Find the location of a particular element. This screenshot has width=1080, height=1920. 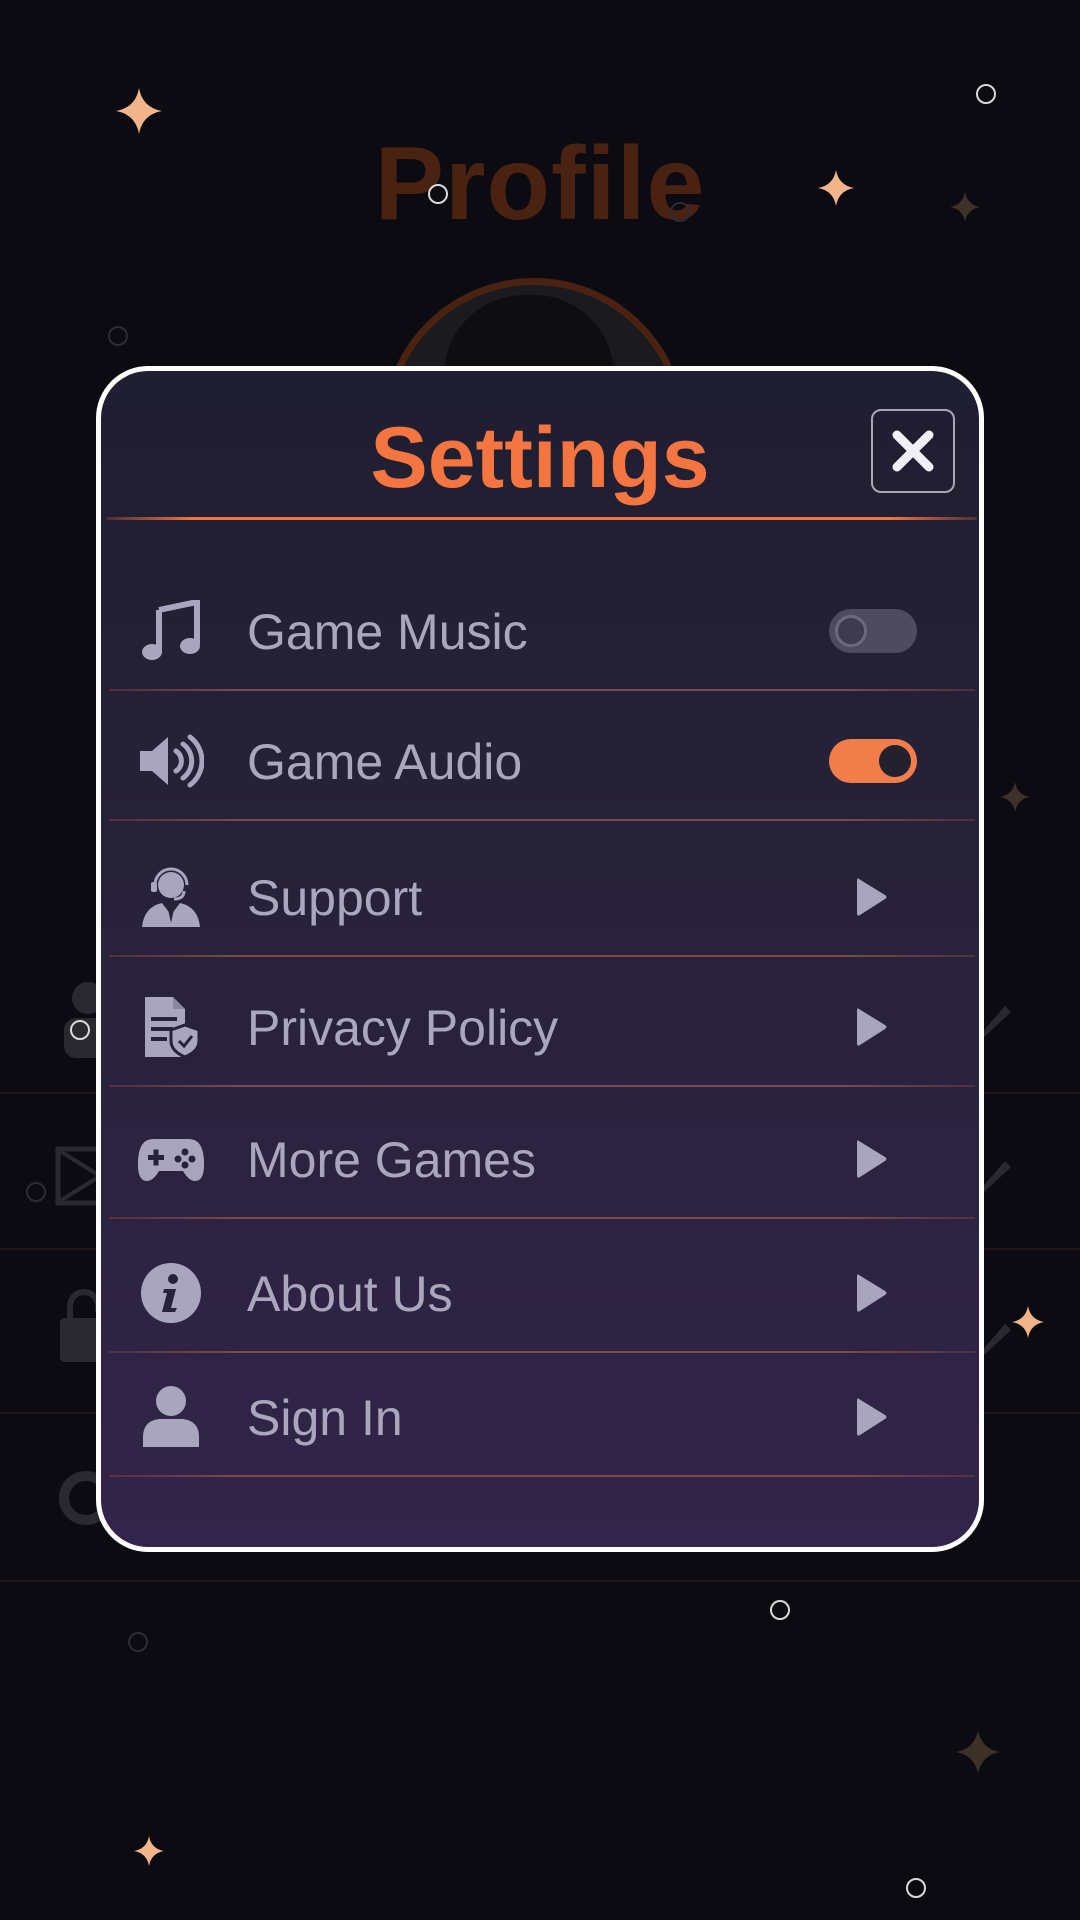

close-button is located at coordinates (913, 451).